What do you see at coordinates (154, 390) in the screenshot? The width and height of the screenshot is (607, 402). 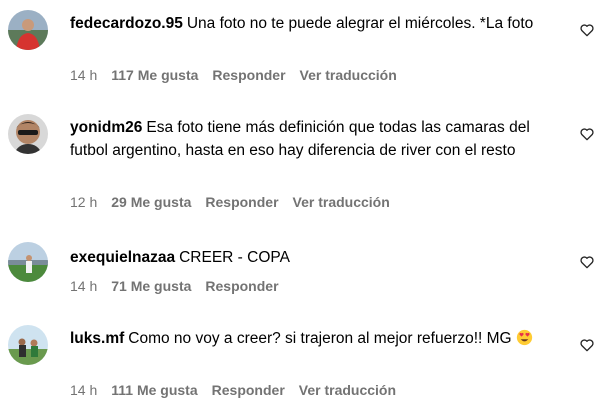 I see `likes-count: 111 Me gusta` at bounding box center [154, 390].